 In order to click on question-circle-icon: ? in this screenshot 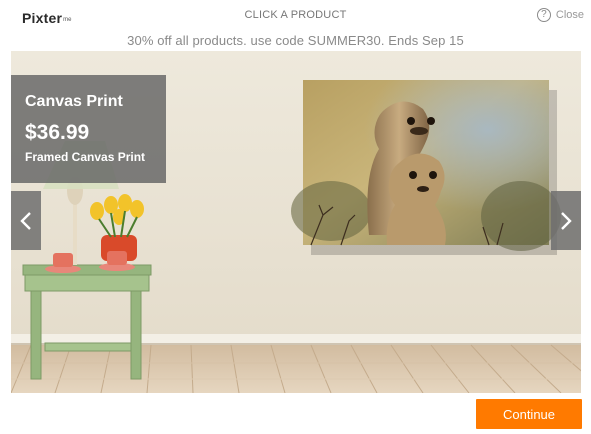, I will do `click(543, 15)`.